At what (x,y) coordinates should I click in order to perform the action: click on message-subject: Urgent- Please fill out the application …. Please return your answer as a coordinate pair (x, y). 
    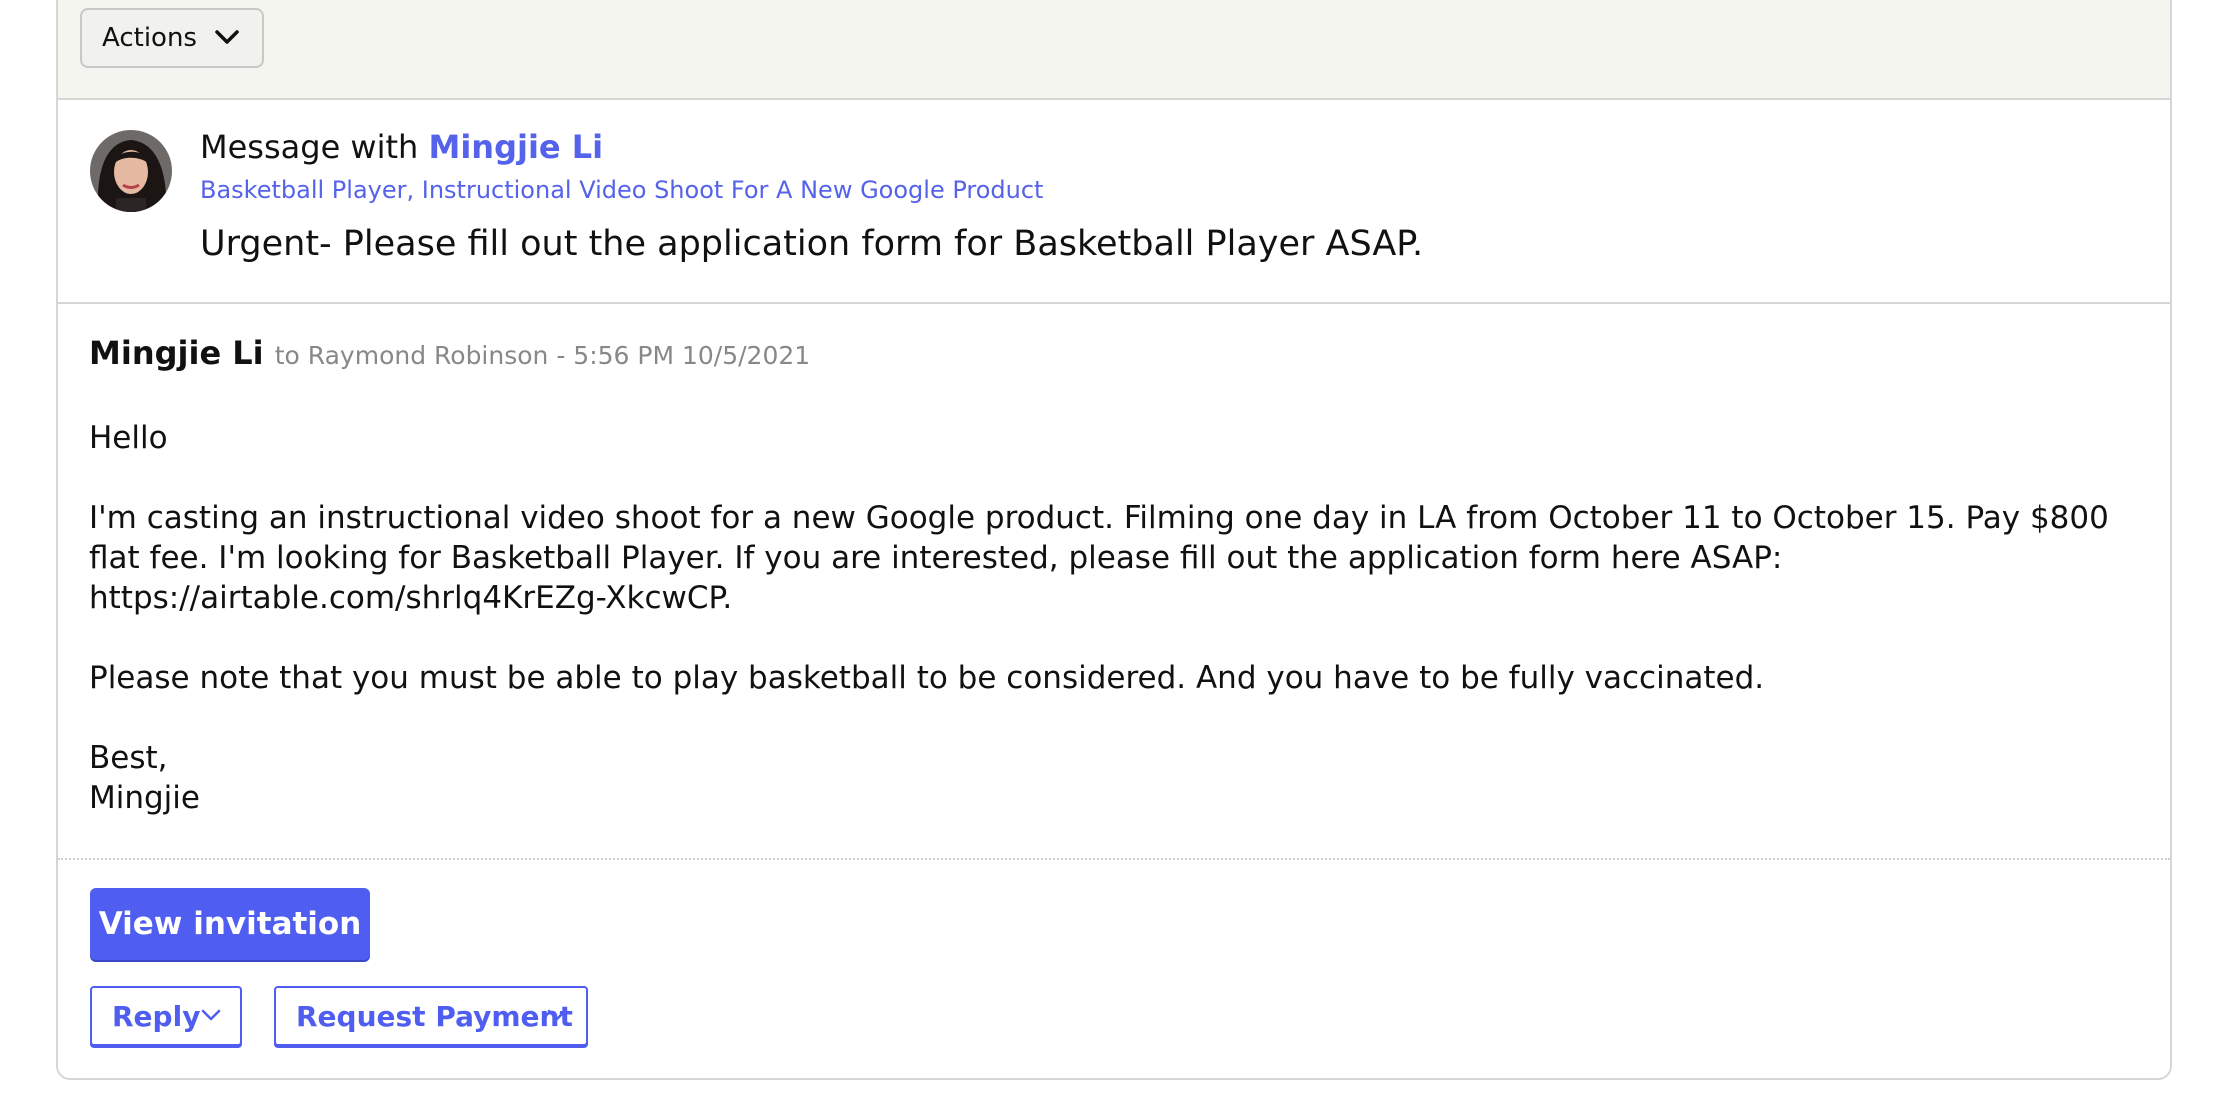
    Looking at the image, I should click on (812, 244).